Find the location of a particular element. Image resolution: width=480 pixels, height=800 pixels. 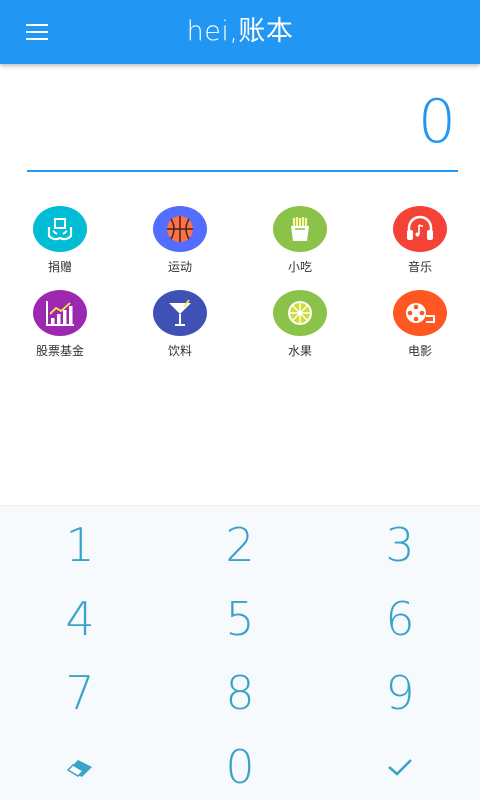

category-drinks: 饮料 is located at coordinates (180, 328).